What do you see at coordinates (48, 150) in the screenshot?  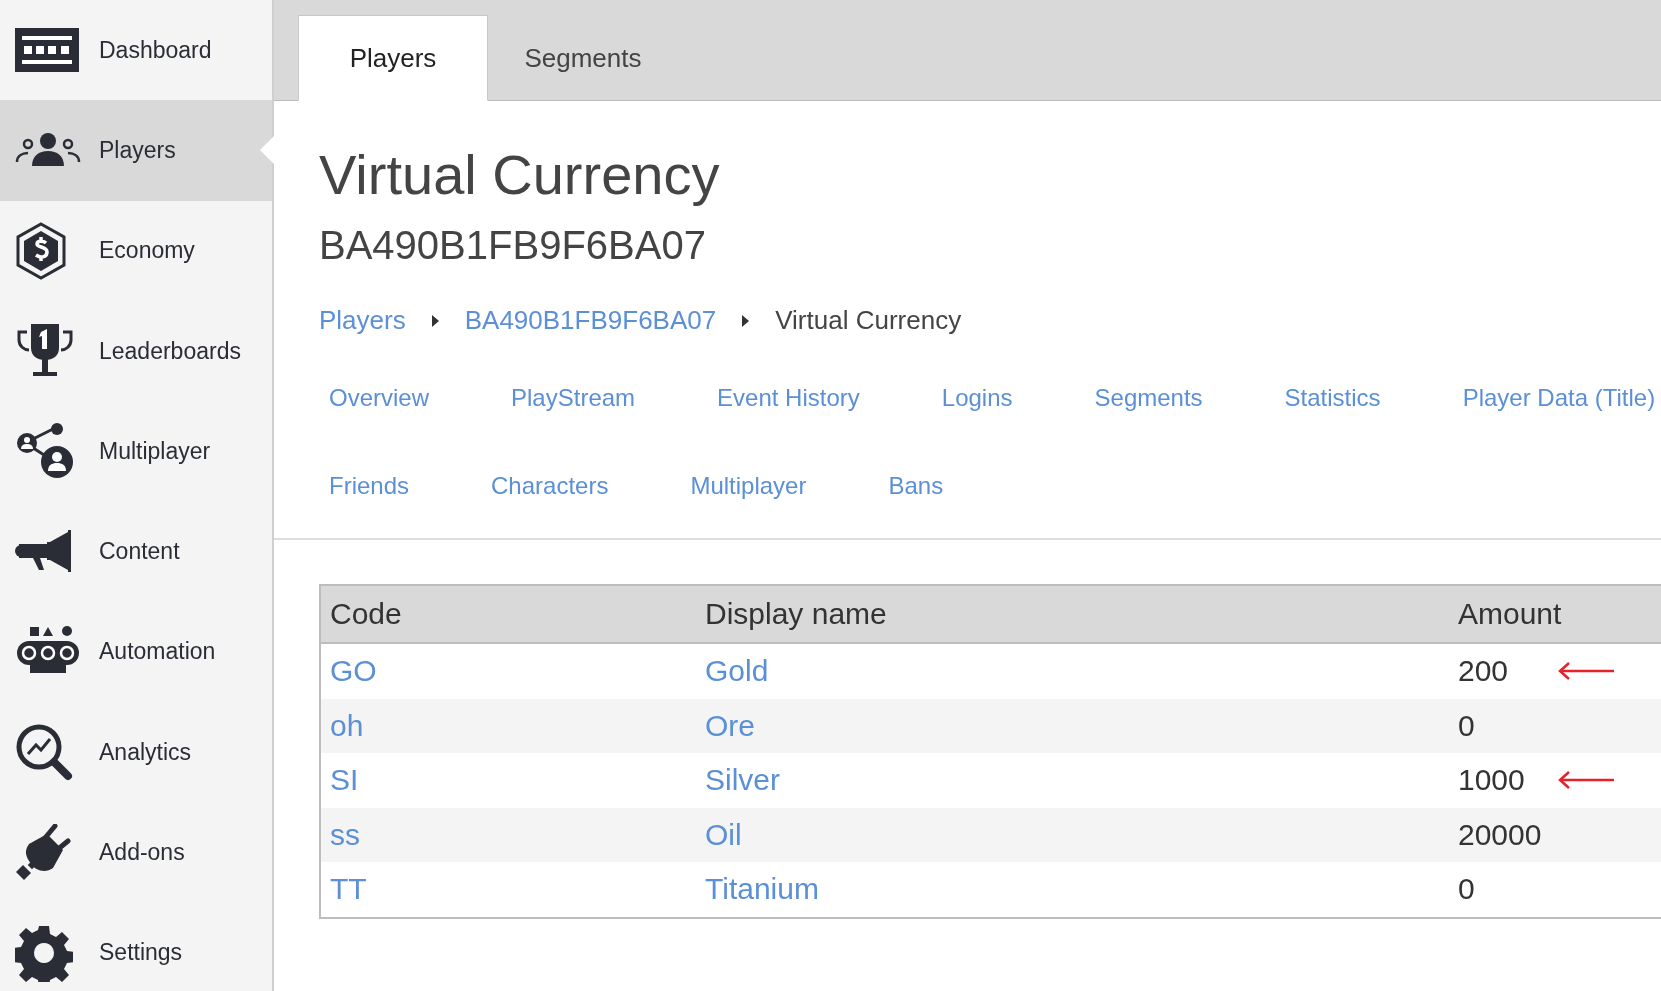 I see `people-group-icon` at bounding box center [48, 150].